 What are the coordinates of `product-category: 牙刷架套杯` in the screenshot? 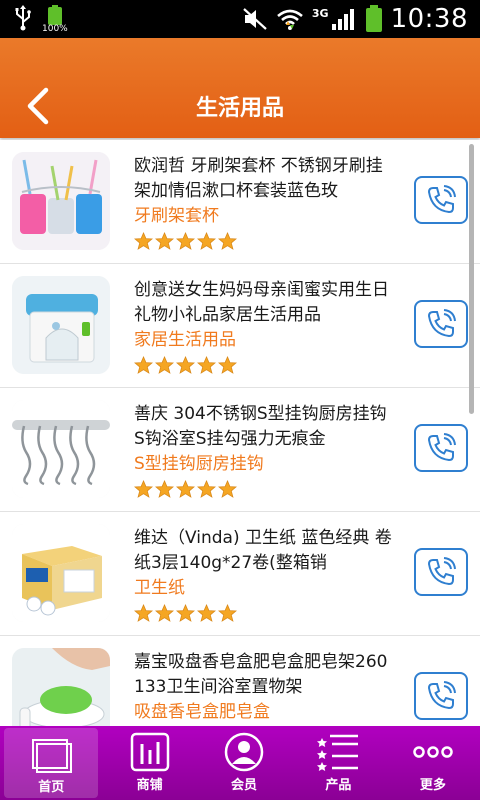 It's located at (176, 216).